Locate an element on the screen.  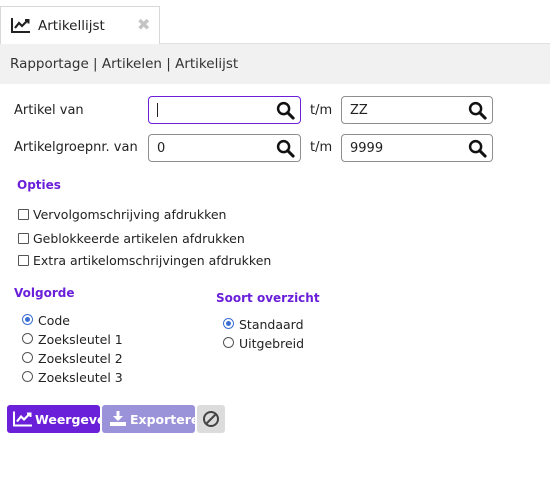
group-from-field is located at coordinates (224, 148).